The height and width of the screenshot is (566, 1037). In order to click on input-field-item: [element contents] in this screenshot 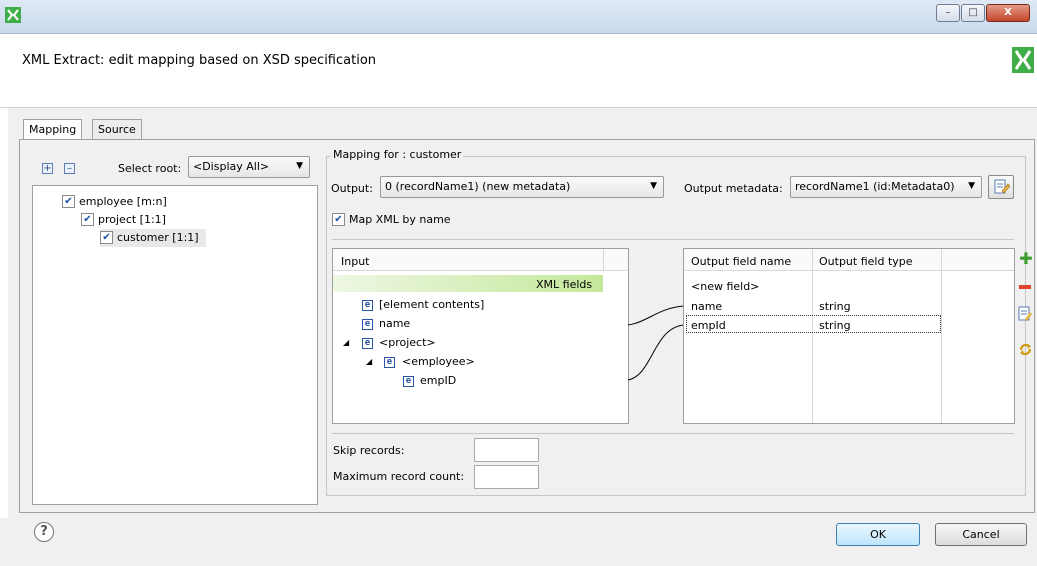, I will do `click(431, 304)`.